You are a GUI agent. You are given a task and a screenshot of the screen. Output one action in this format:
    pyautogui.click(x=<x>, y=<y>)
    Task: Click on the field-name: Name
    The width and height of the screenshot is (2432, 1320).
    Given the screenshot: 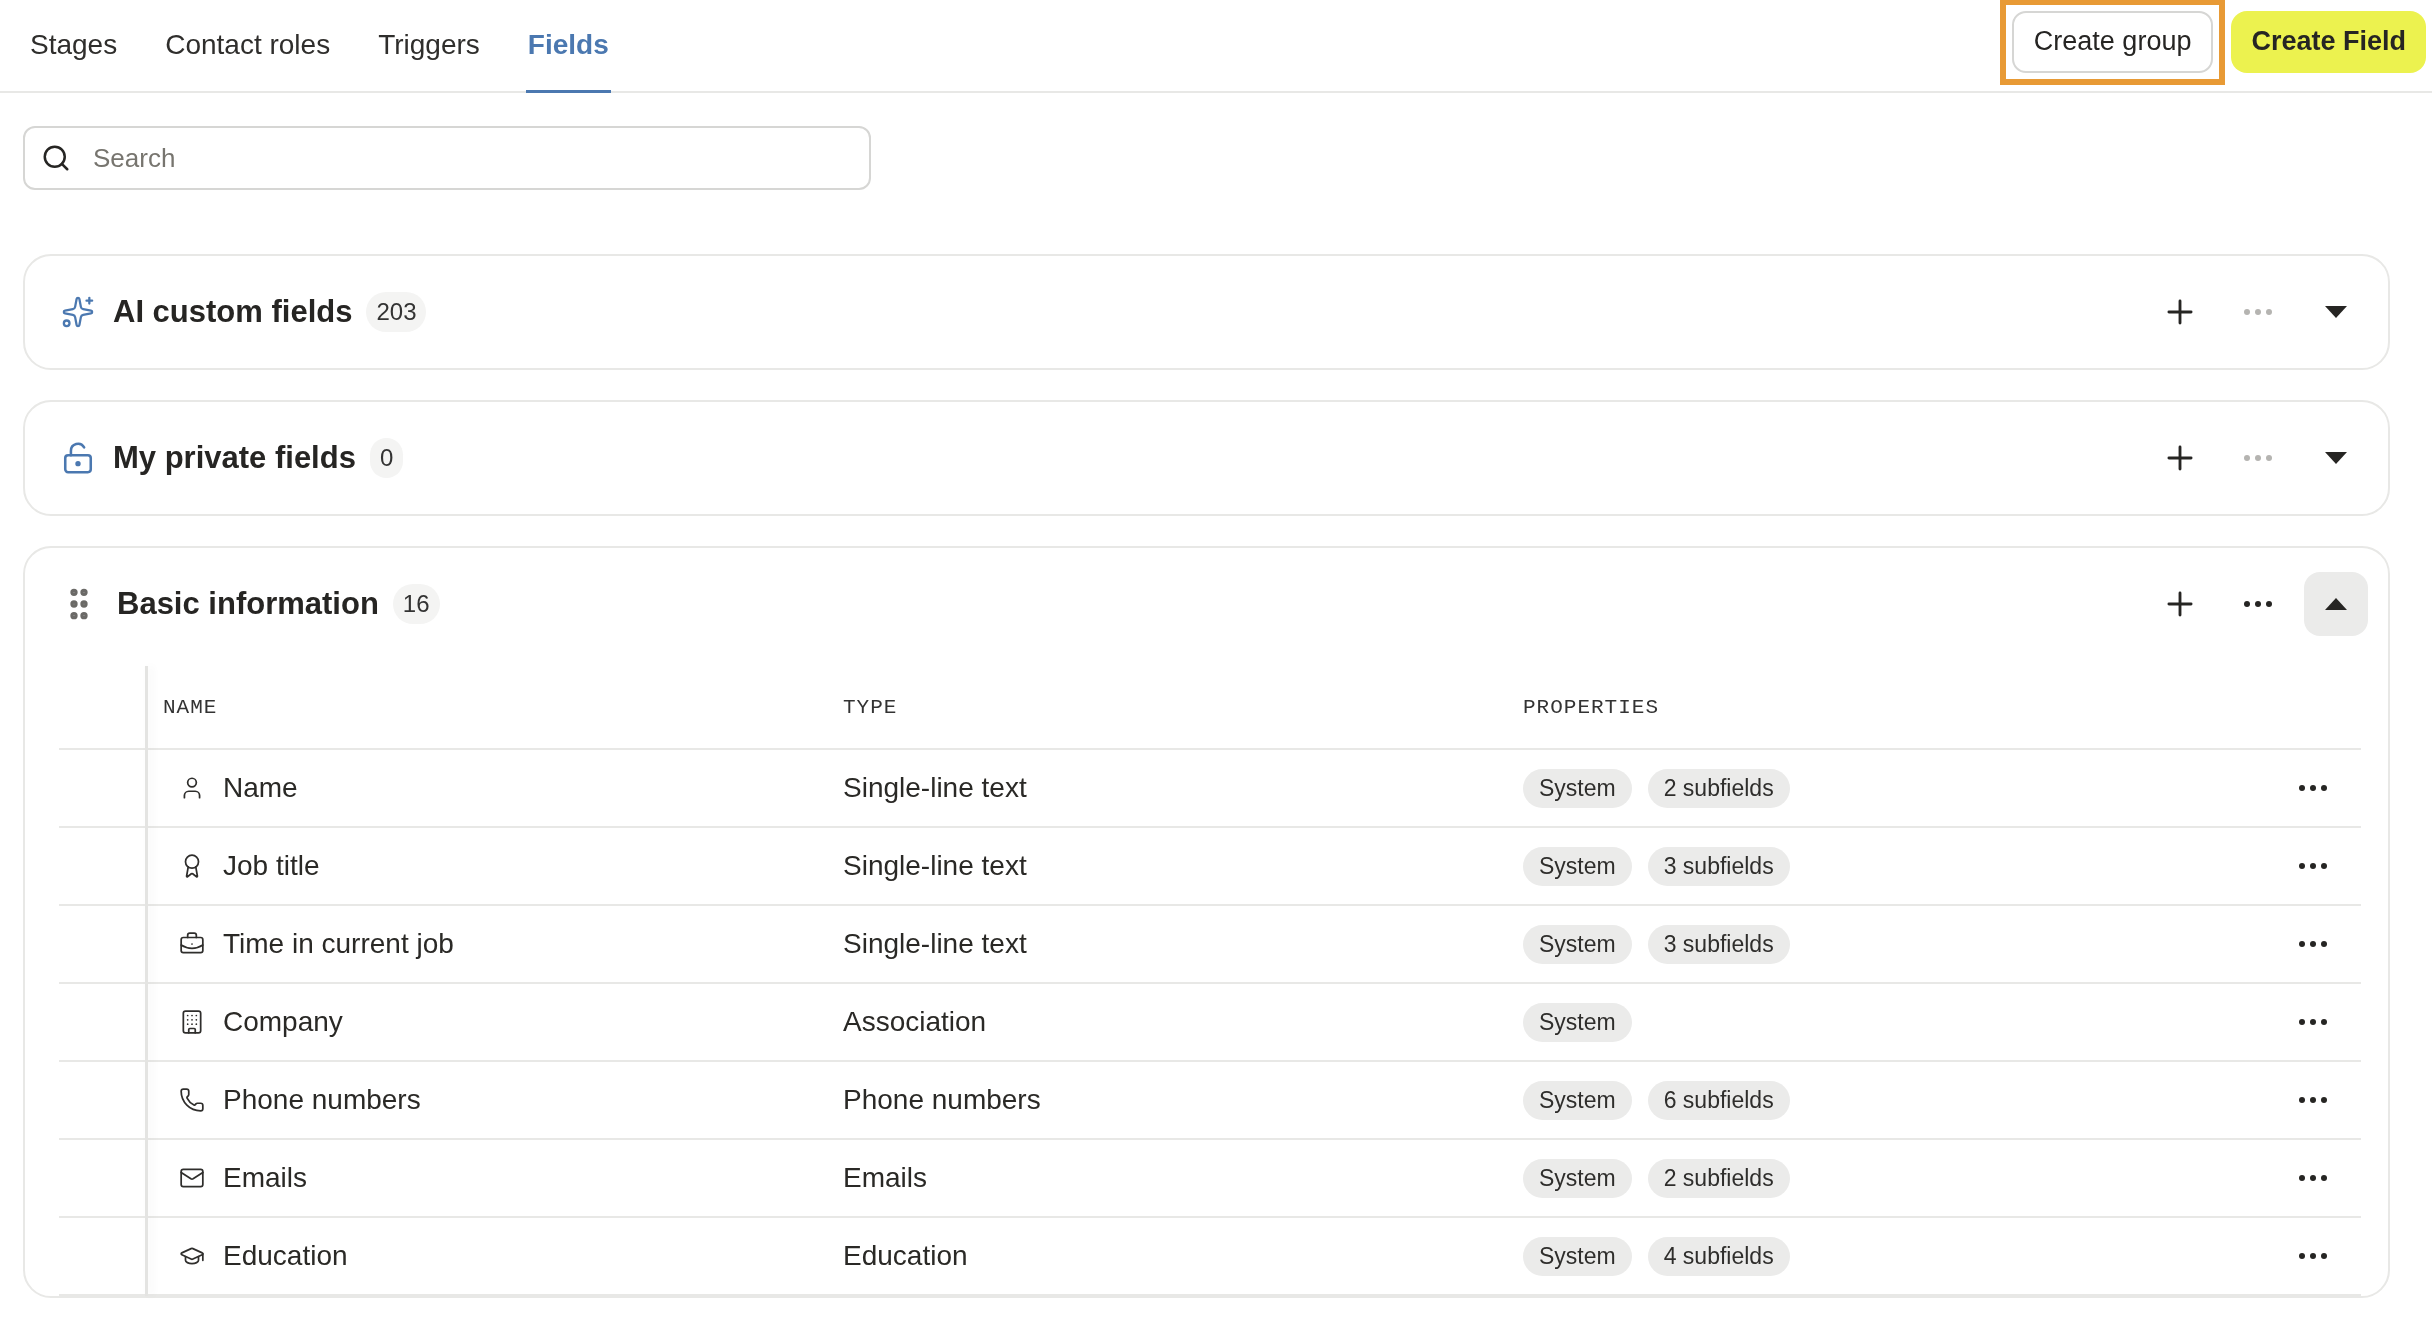 What is the action you would take?
    pyautogui.click(x=260, y=788)
    